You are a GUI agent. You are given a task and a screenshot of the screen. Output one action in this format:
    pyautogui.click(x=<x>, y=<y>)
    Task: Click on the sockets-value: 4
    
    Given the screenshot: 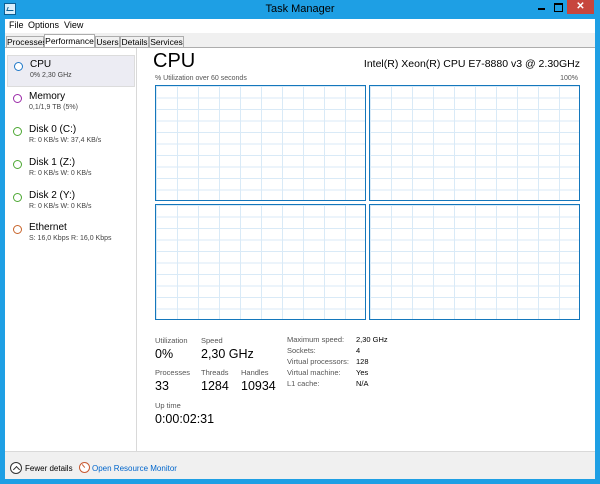 What is the action you would take?
    pyautogui.click(x=358, y=350)
    